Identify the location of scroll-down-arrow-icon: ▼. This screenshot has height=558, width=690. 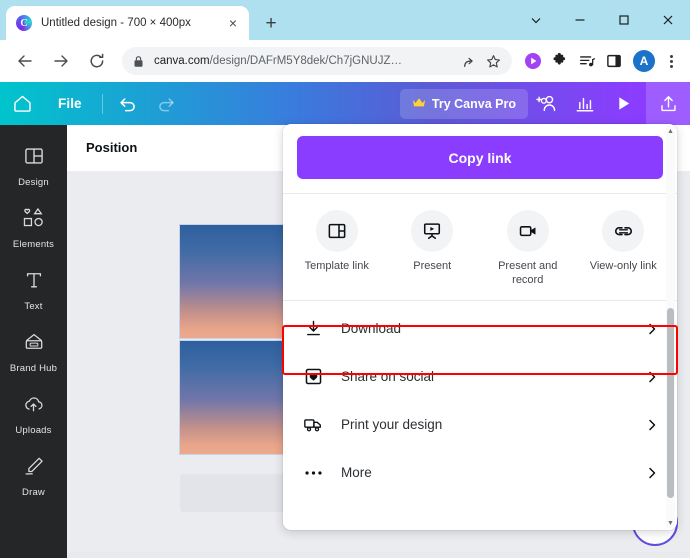
(670, 523).